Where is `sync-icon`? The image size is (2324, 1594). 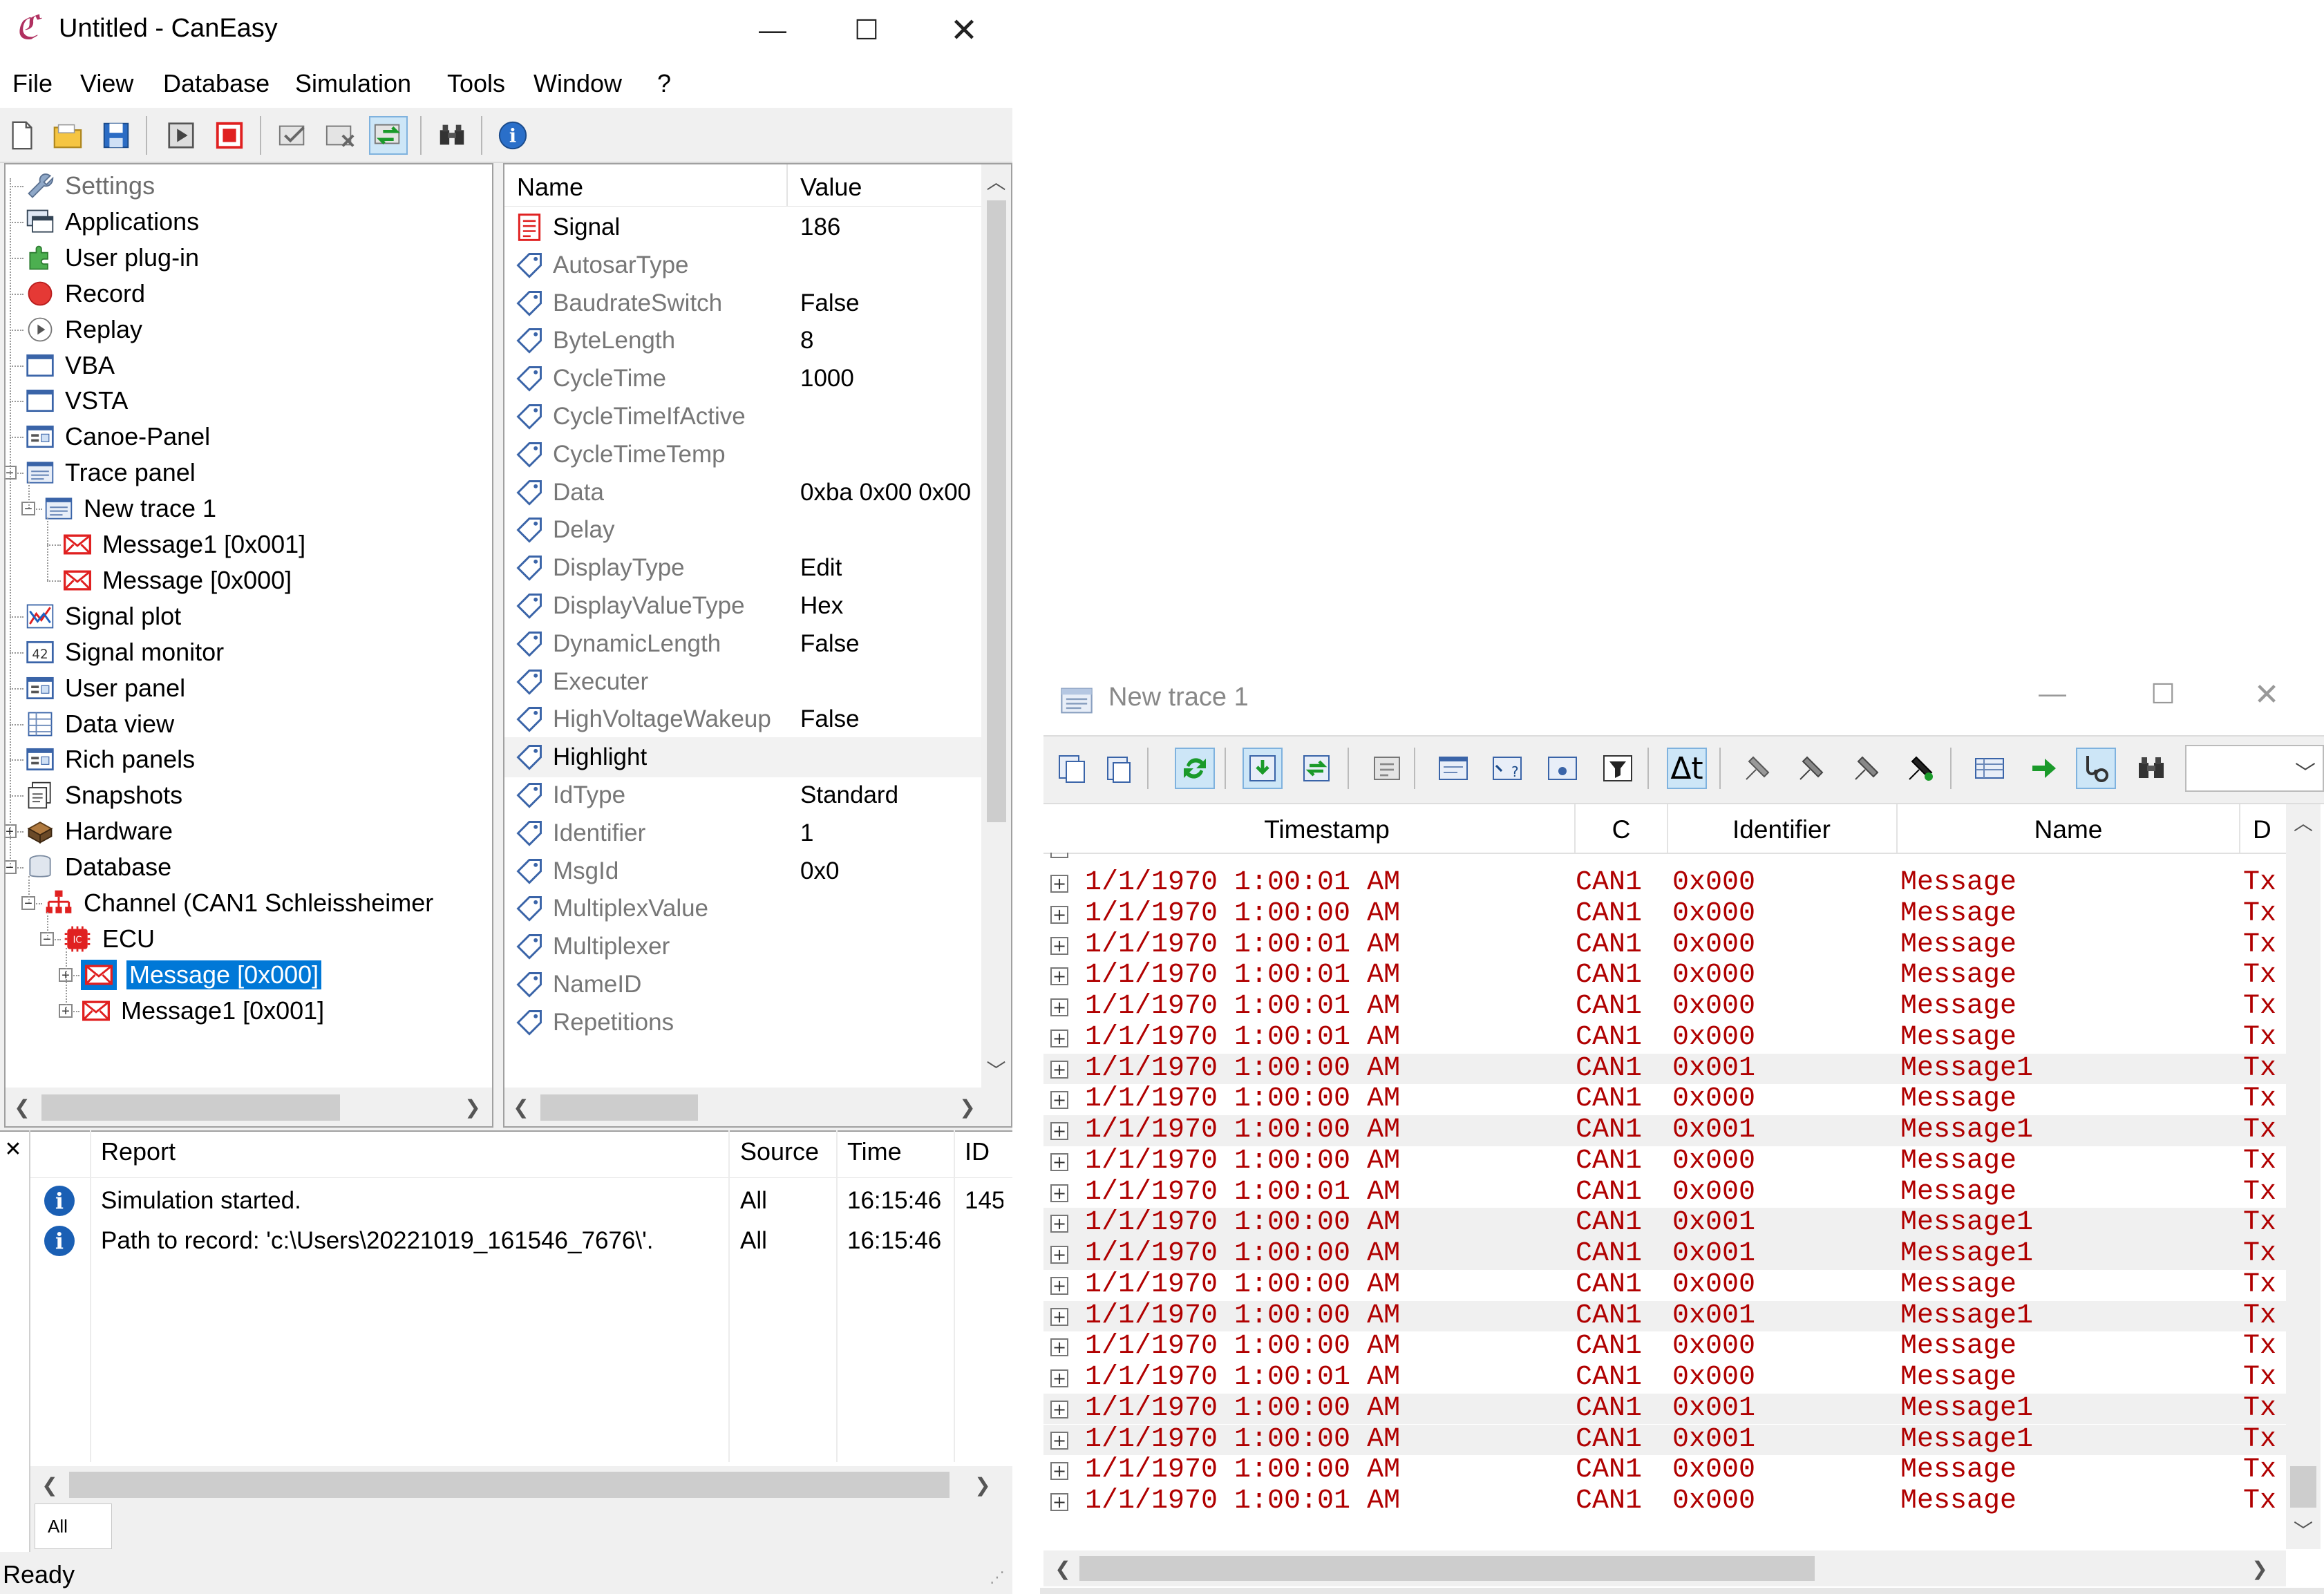
sync-icon is located at coordinates (1316, 768).